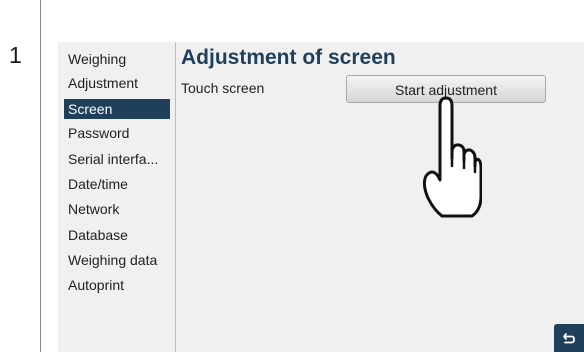 The height and width of the screenshot is (352, 584). Describe the element at coordinates (40, 176) in the screenshot. I see `step-divider` at that location.